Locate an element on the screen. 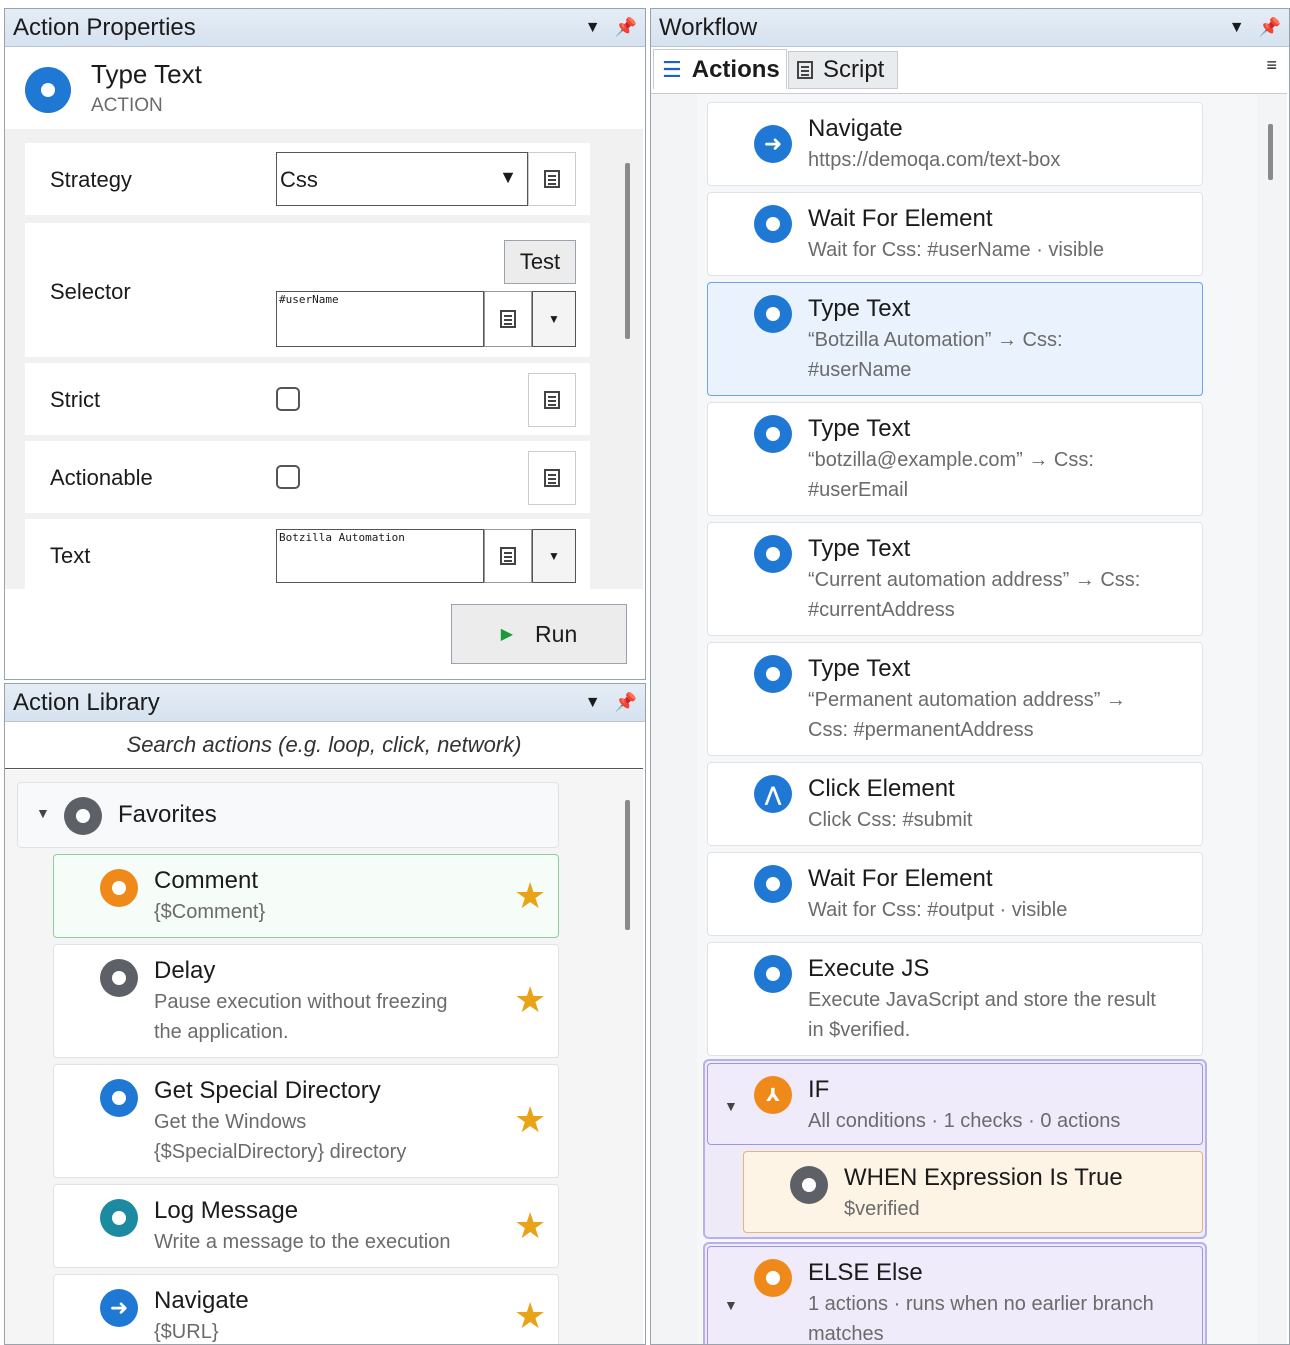  selector-dropdown-button: ▼ is located at coordinates (554, 319).